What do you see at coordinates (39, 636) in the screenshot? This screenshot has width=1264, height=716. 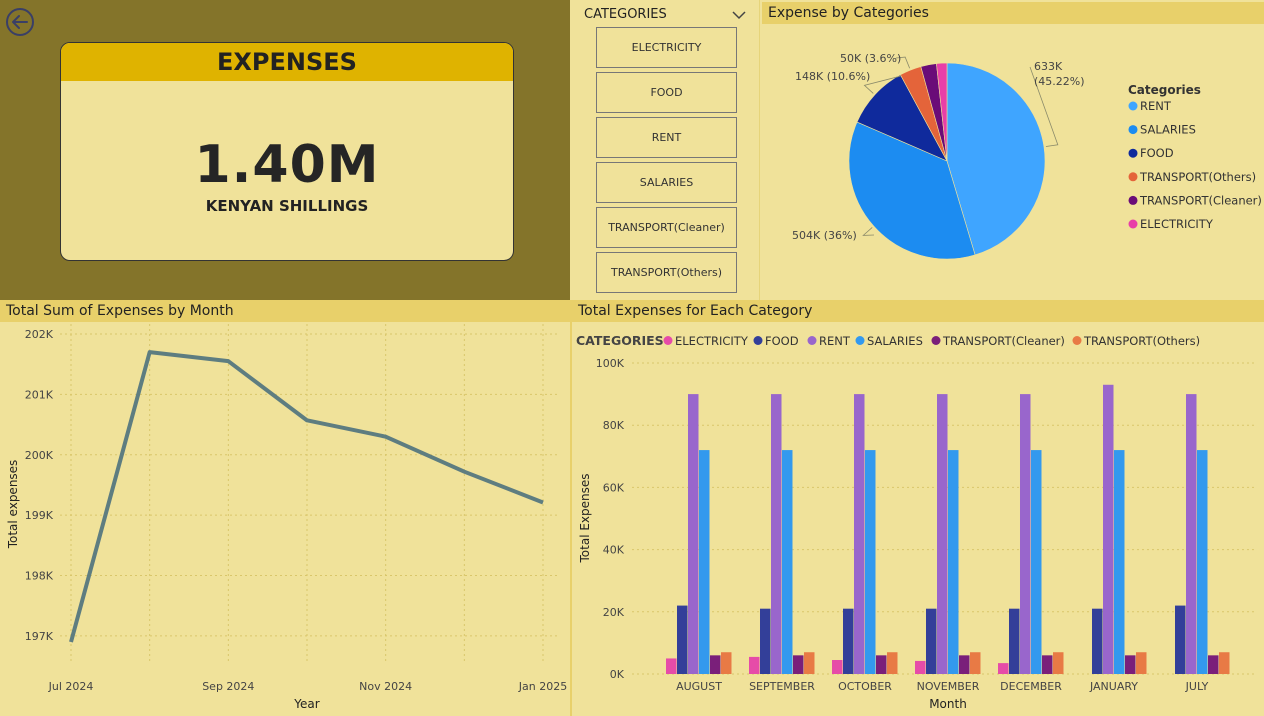 I see `line-y-tick: 197K` at bounding box center [39, 636].